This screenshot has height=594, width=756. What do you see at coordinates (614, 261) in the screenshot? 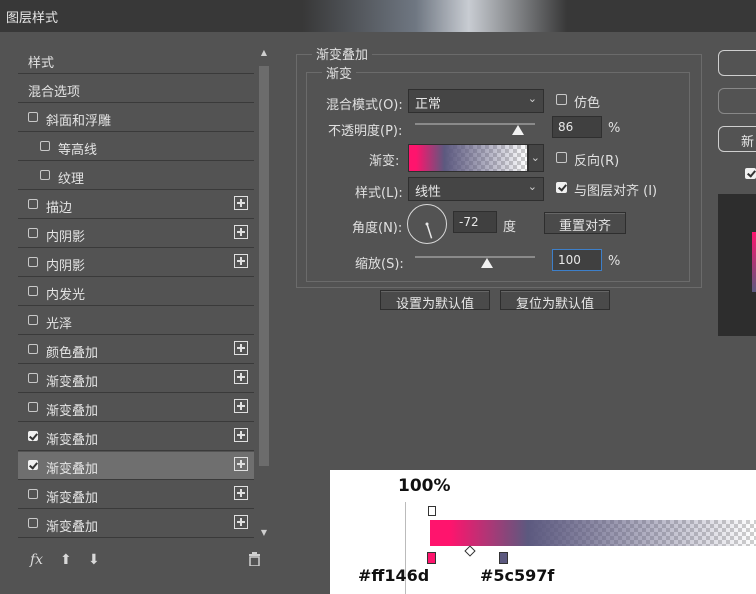
I see `scale-unit: %` at bounding box center [614, 261].